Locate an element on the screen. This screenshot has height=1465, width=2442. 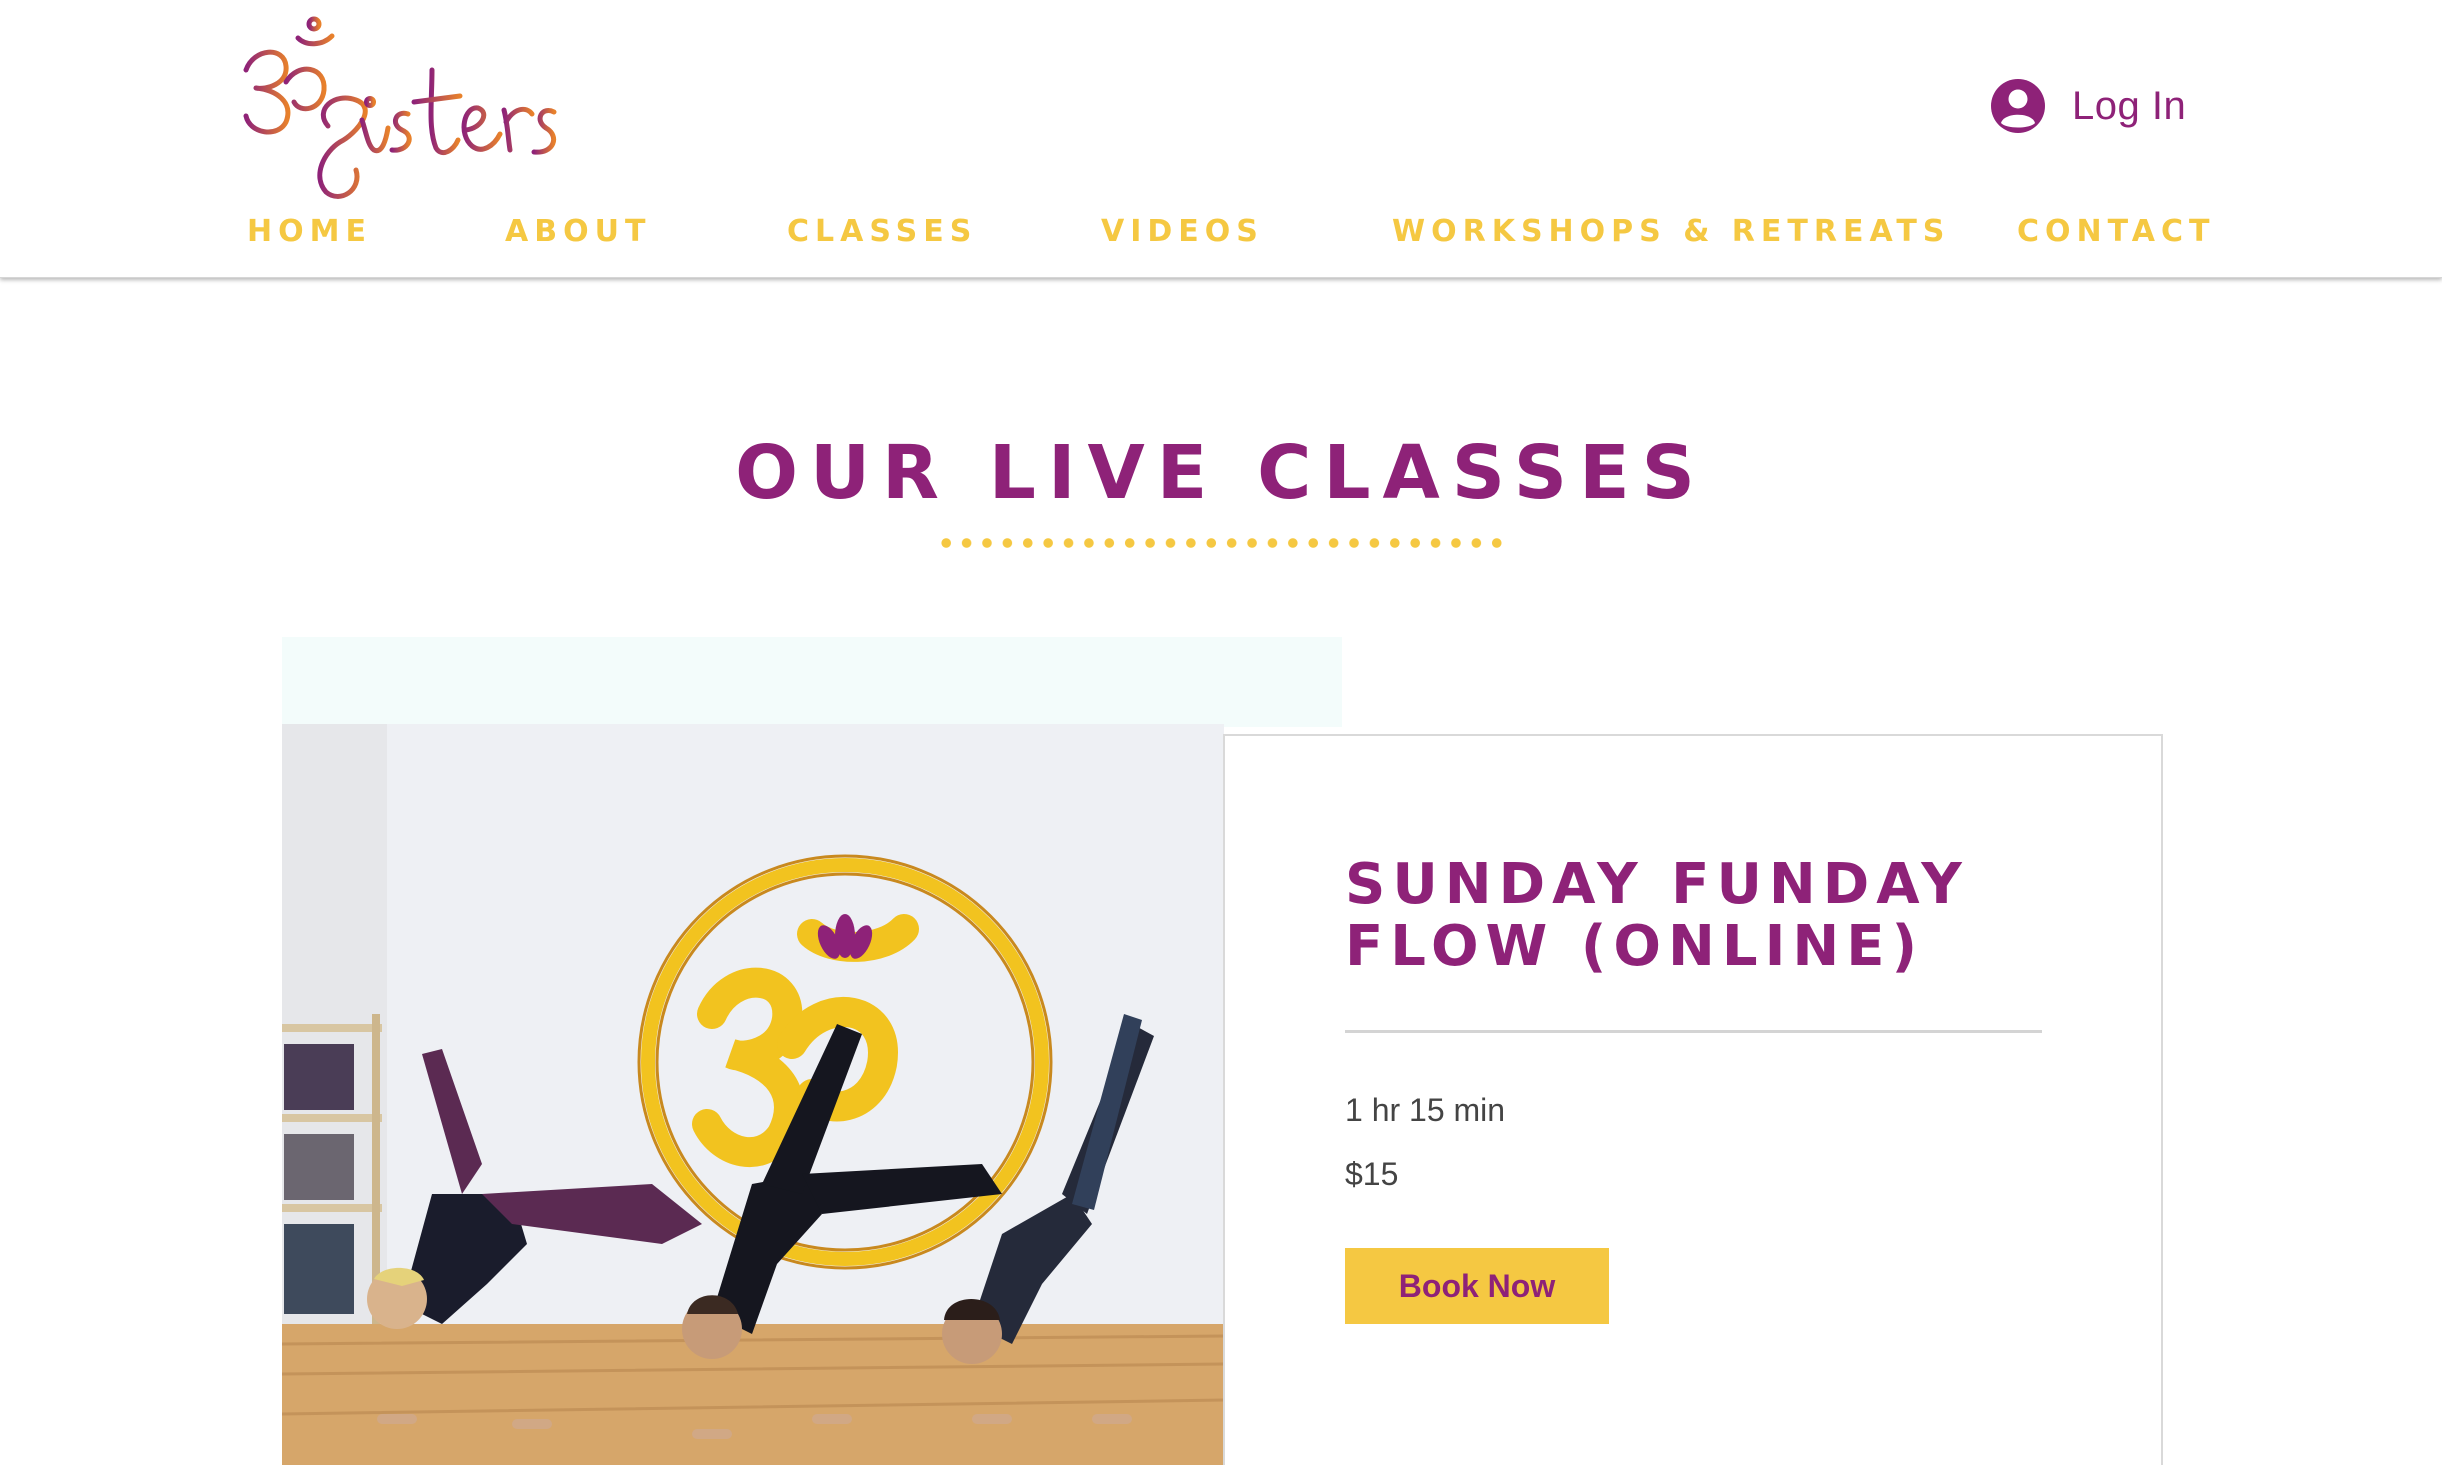
card-divider is located at coordinates (1693, 1031).